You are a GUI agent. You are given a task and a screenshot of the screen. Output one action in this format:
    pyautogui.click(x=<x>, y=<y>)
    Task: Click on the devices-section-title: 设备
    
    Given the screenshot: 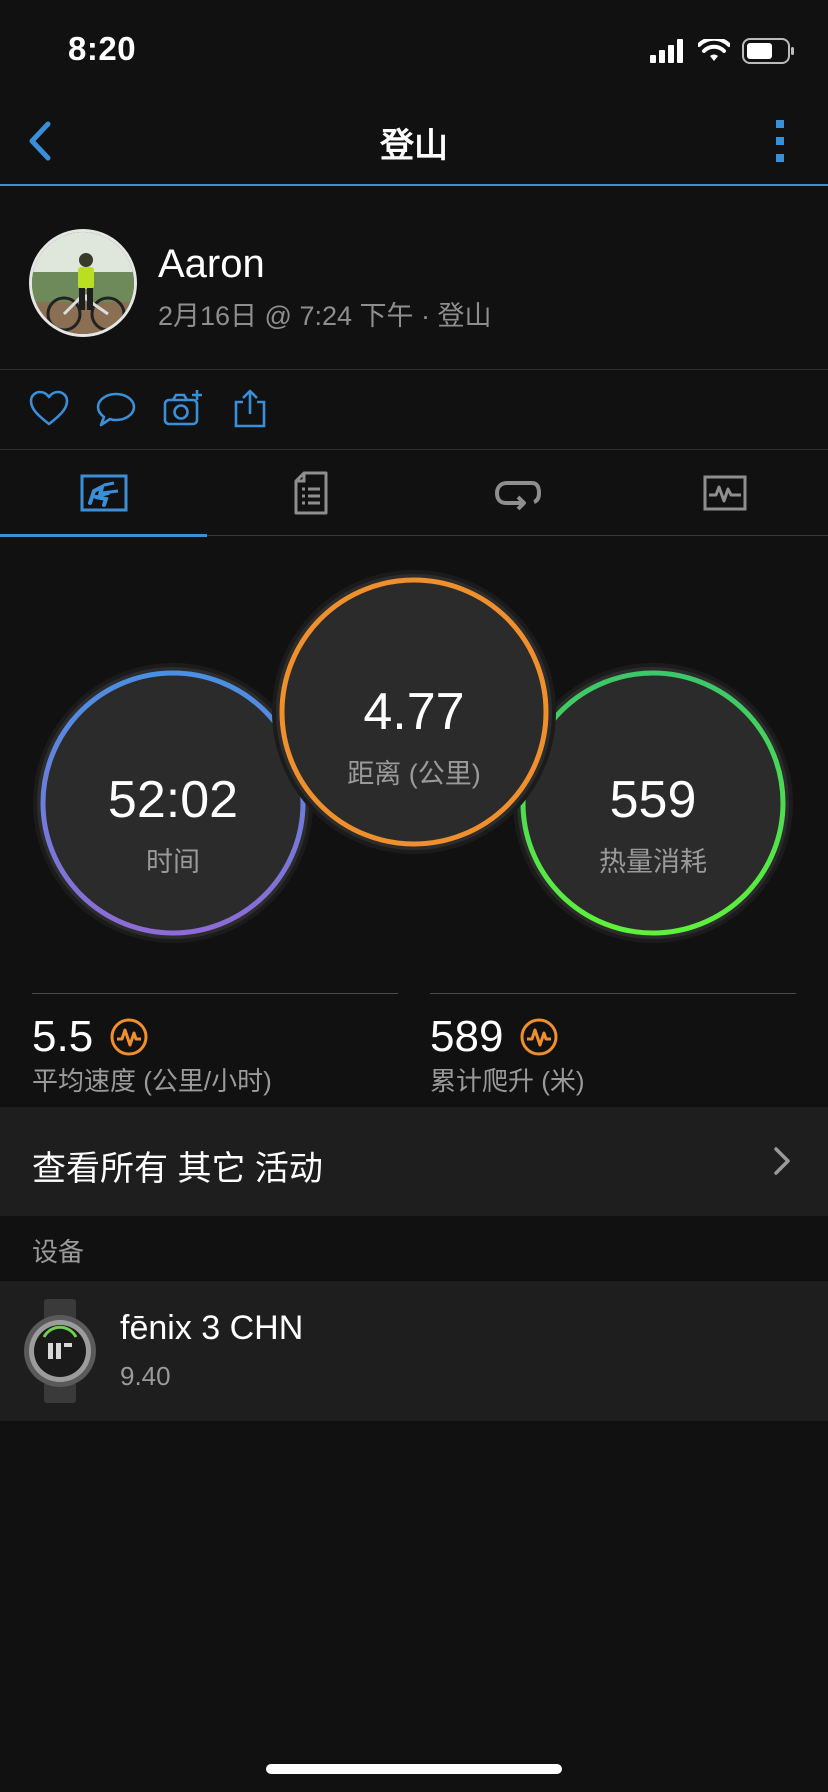 What is the action you would take?
    pyautogui.click(x=58, y=1252)
    